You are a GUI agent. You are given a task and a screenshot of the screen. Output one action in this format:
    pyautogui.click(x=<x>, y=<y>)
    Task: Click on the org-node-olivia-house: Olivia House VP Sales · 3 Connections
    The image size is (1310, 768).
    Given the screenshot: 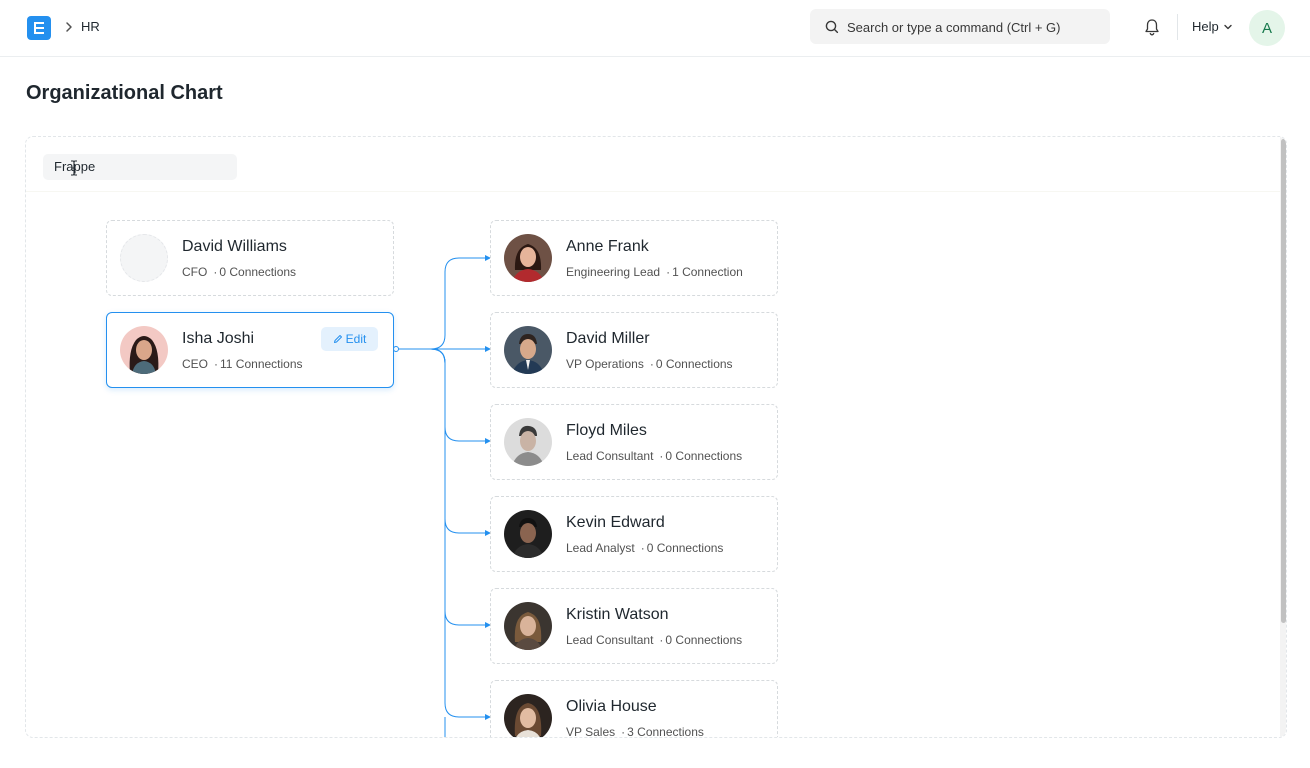 What is the action you would take?
    pyautogui.click(x=634, y=709)
    